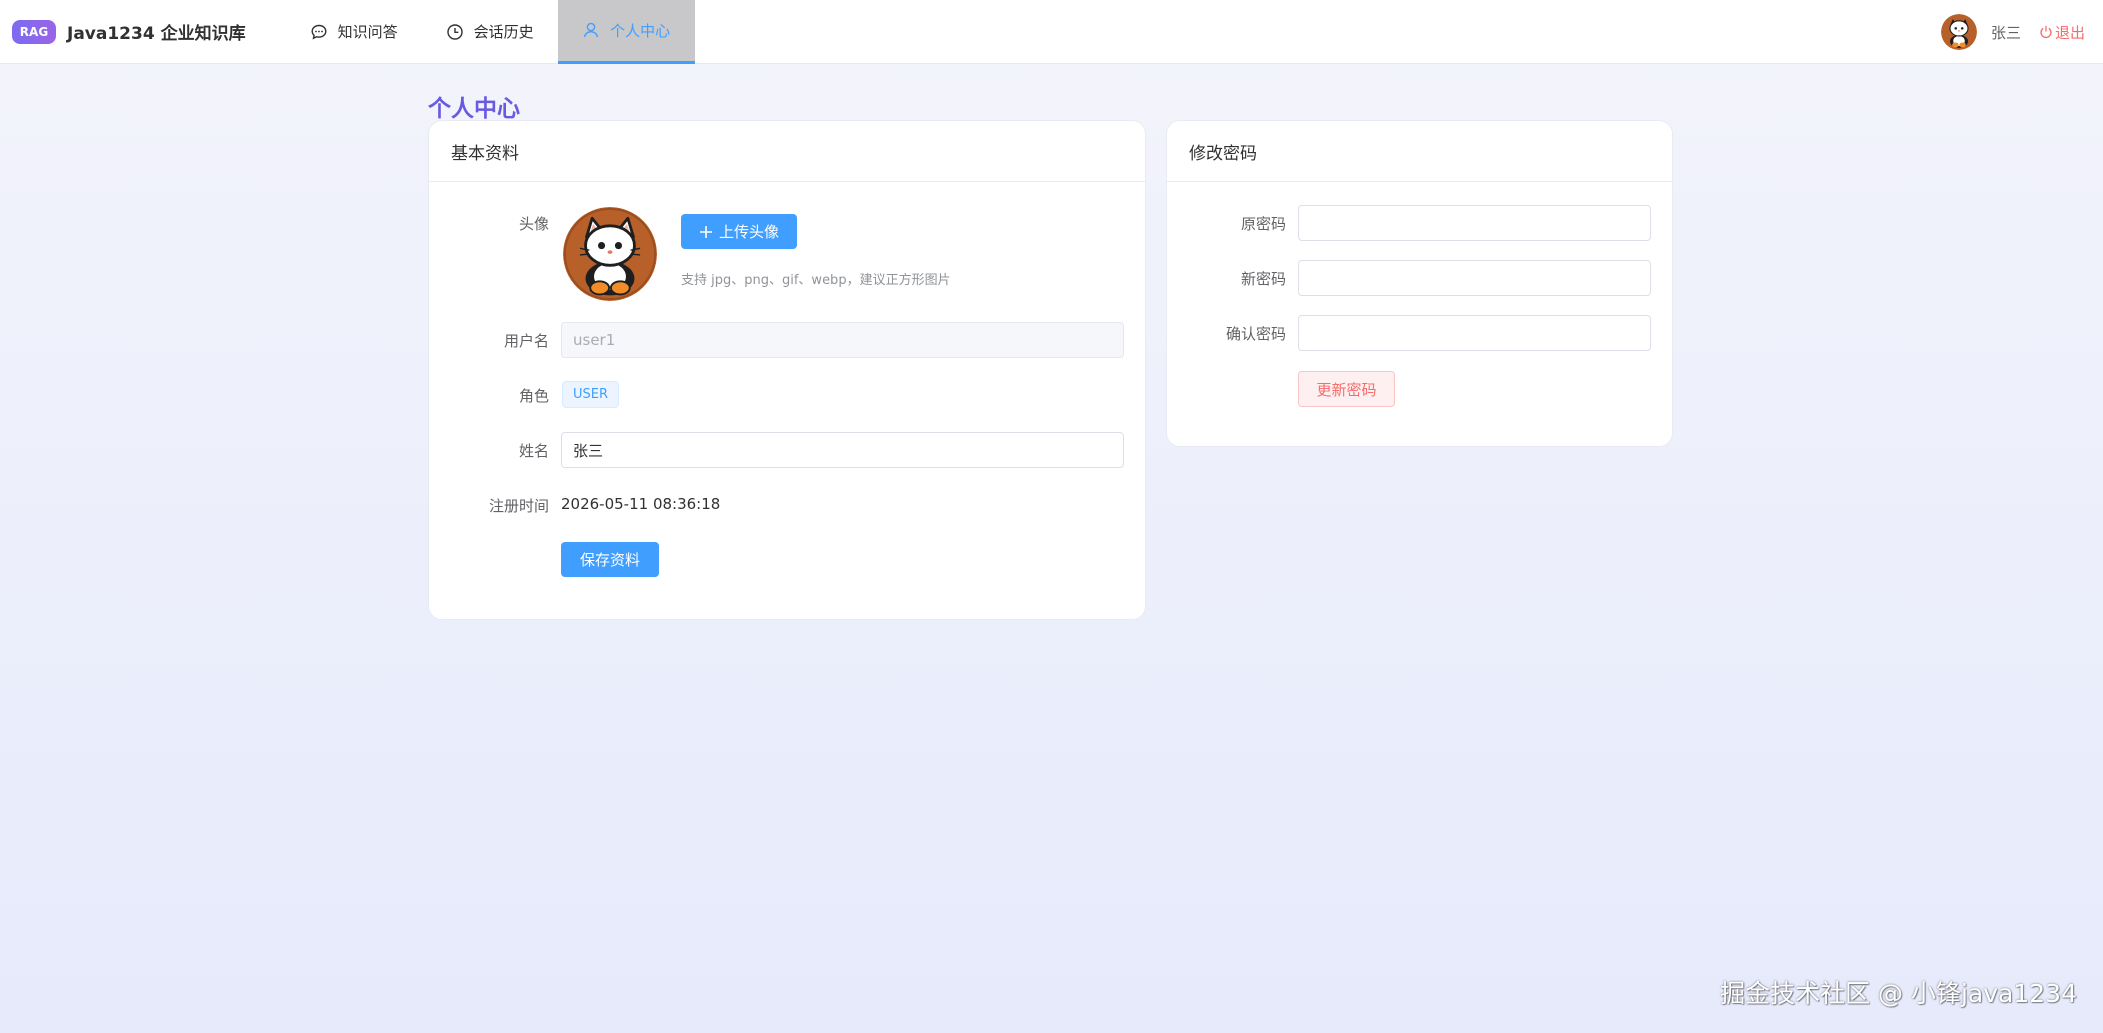 Image resolution: width=2103 pixels, height=1033 pixels. I want to click on confirm-password-field, so click(1474, 333).